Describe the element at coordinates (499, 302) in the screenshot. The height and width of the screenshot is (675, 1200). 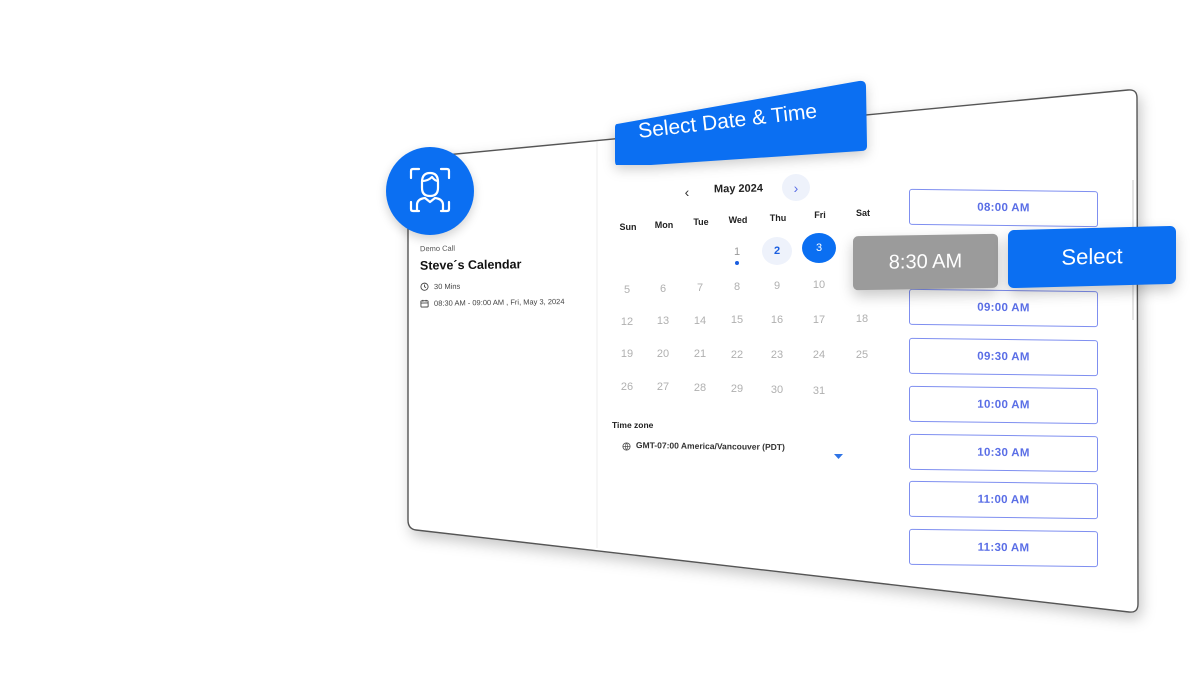
I see `datetime-text: 08:30 AM - 09:00 AM , Fri, May 3, 2024` at that location.